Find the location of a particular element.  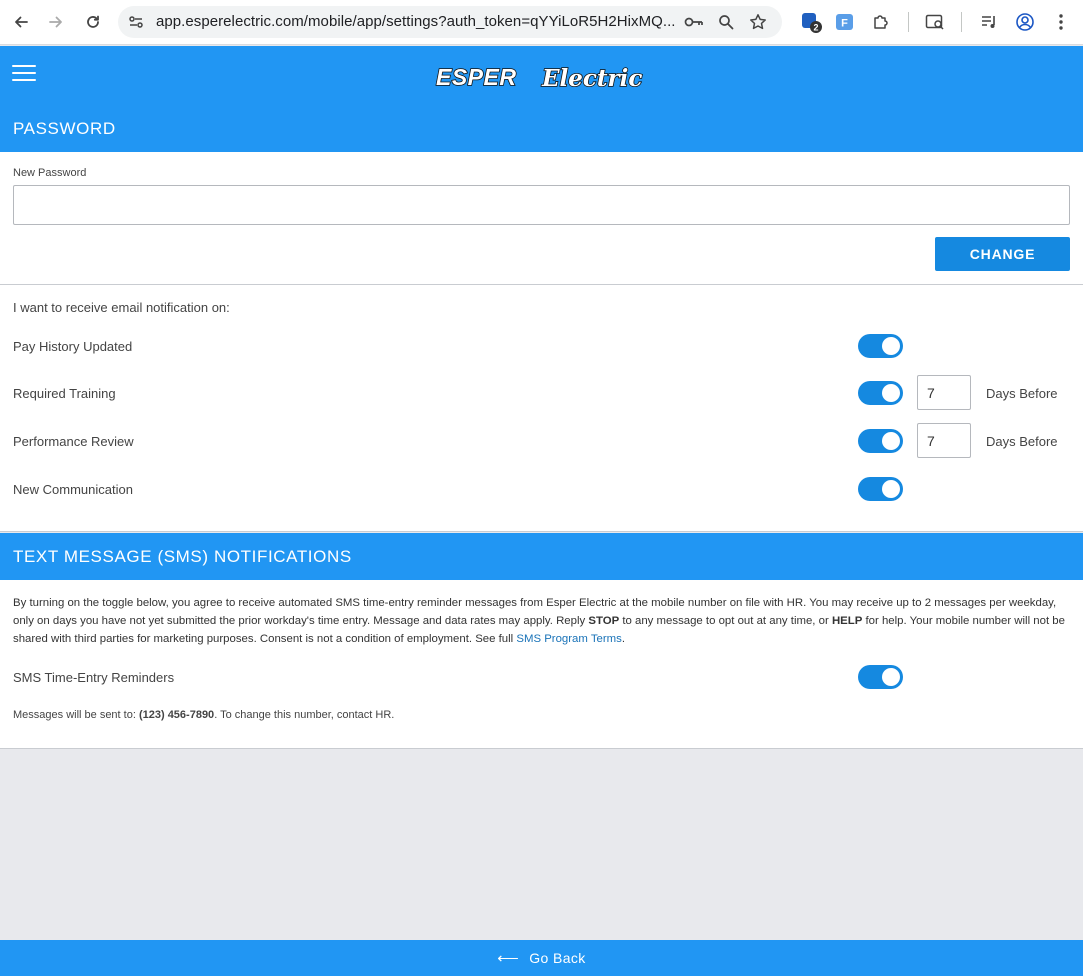

sms-phone-number: (123) 456-7890 is located at coordinates (176, 715).